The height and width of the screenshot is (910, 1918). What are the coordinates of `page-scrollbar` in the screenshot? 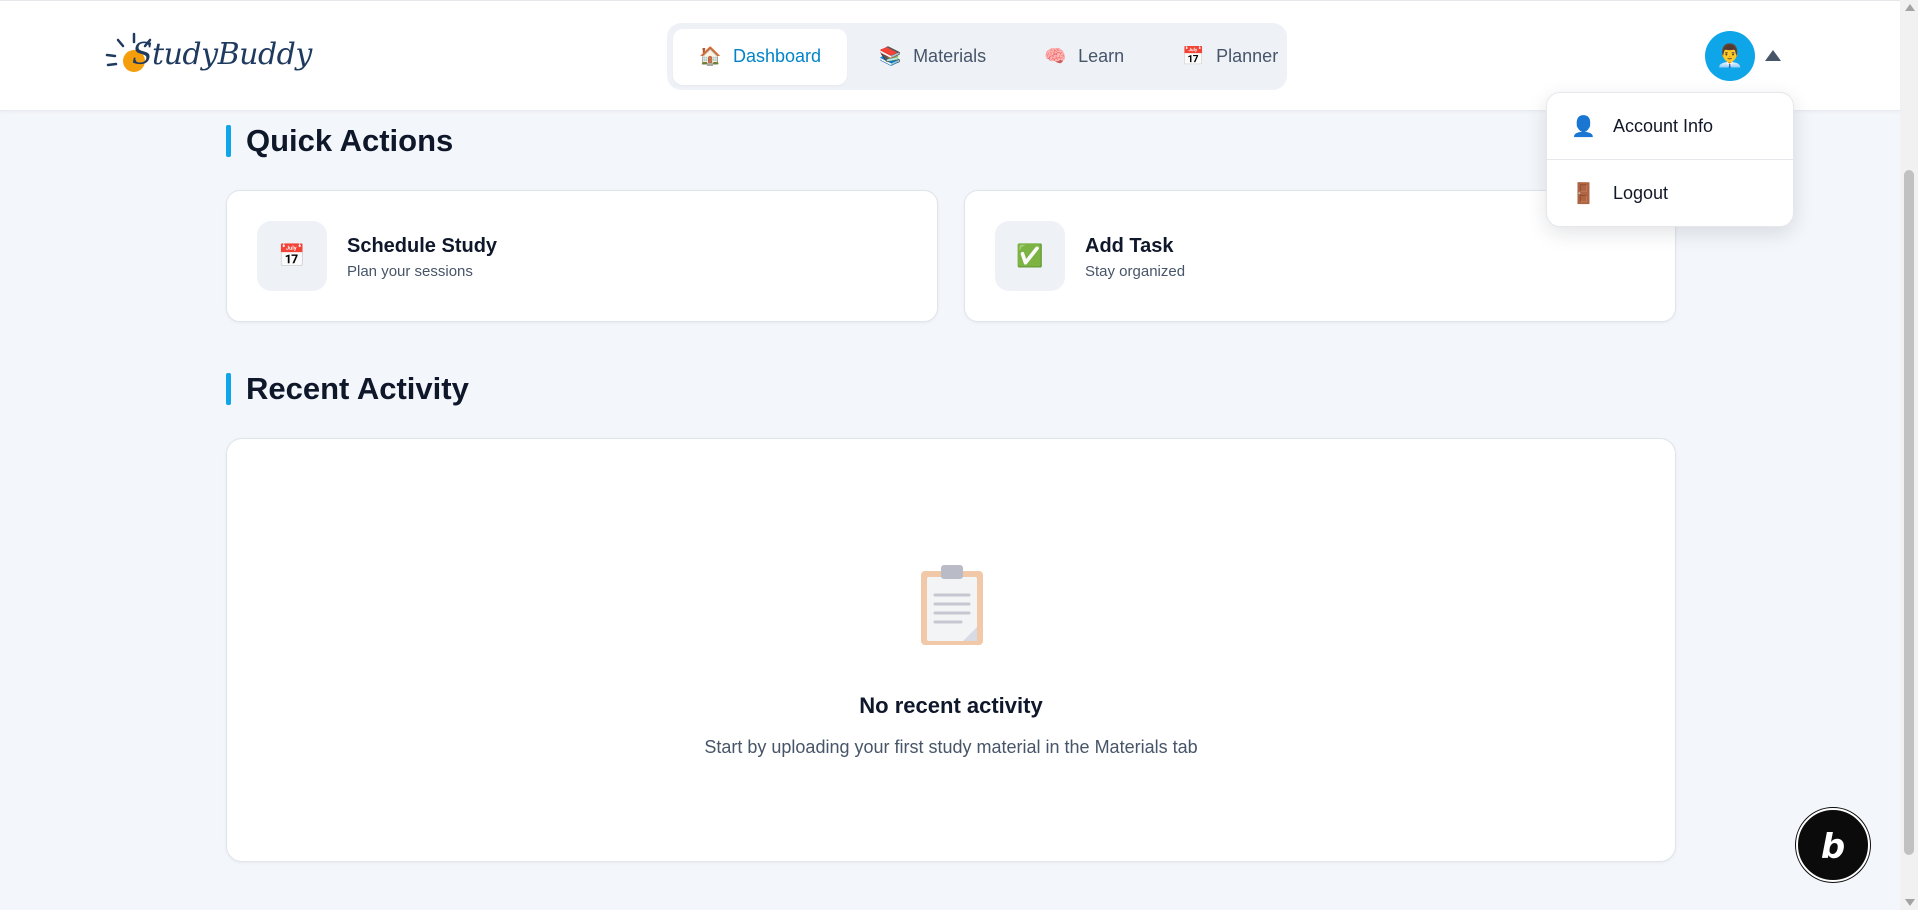 It's located at (1909, 455).